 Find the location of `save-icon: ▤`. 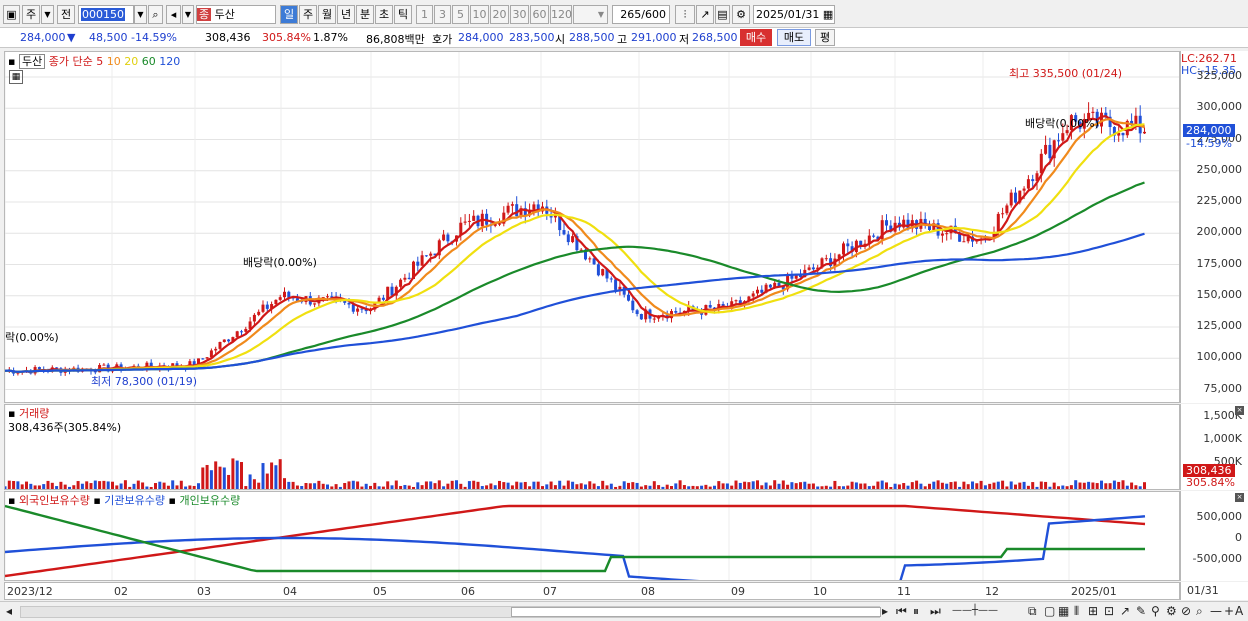

save-icon: ▤ is located at coordinates (722, 14).